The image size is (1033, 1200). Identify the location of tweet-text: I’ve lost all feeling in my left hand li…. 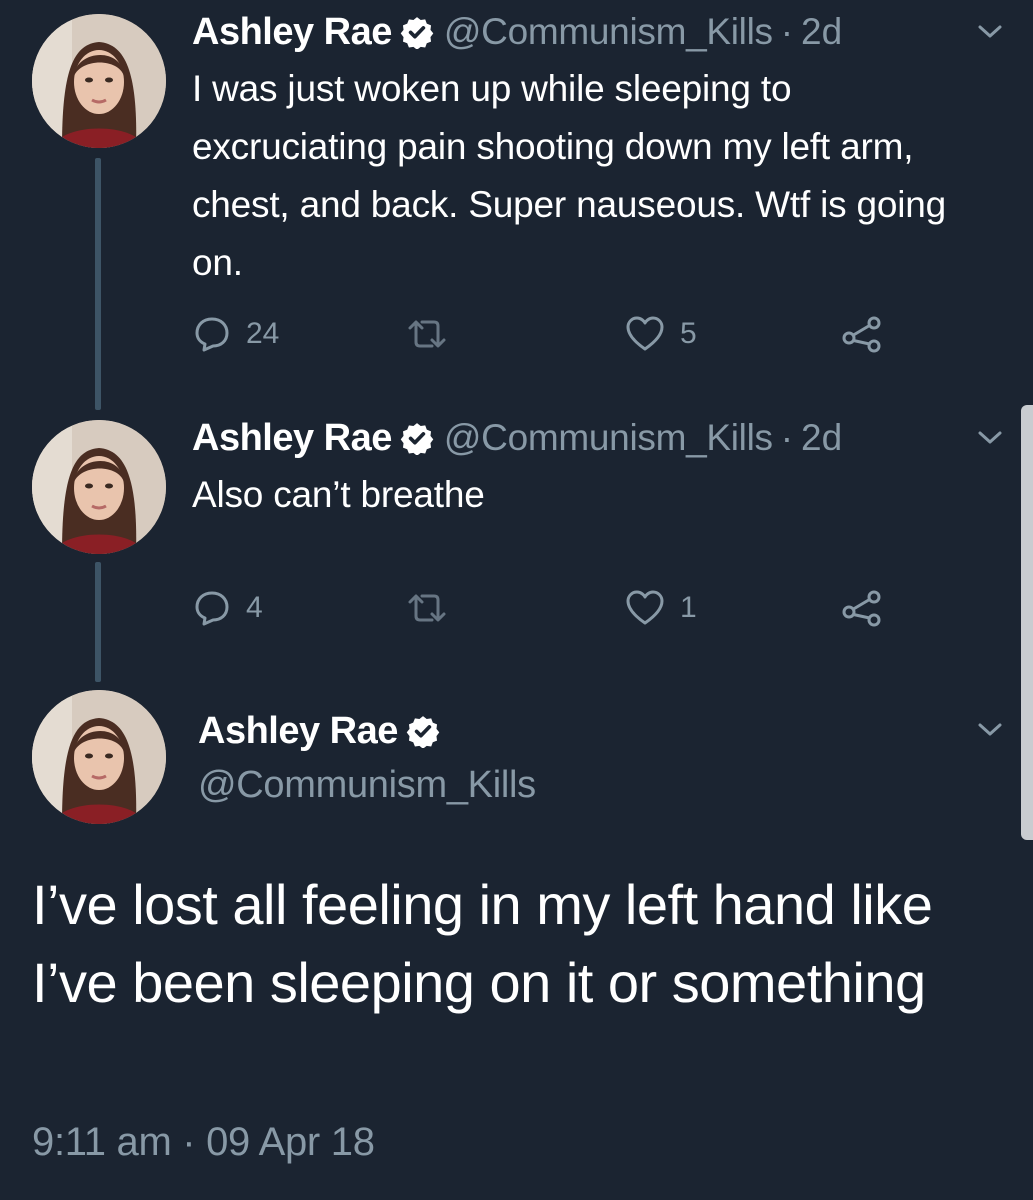
(482, 943).